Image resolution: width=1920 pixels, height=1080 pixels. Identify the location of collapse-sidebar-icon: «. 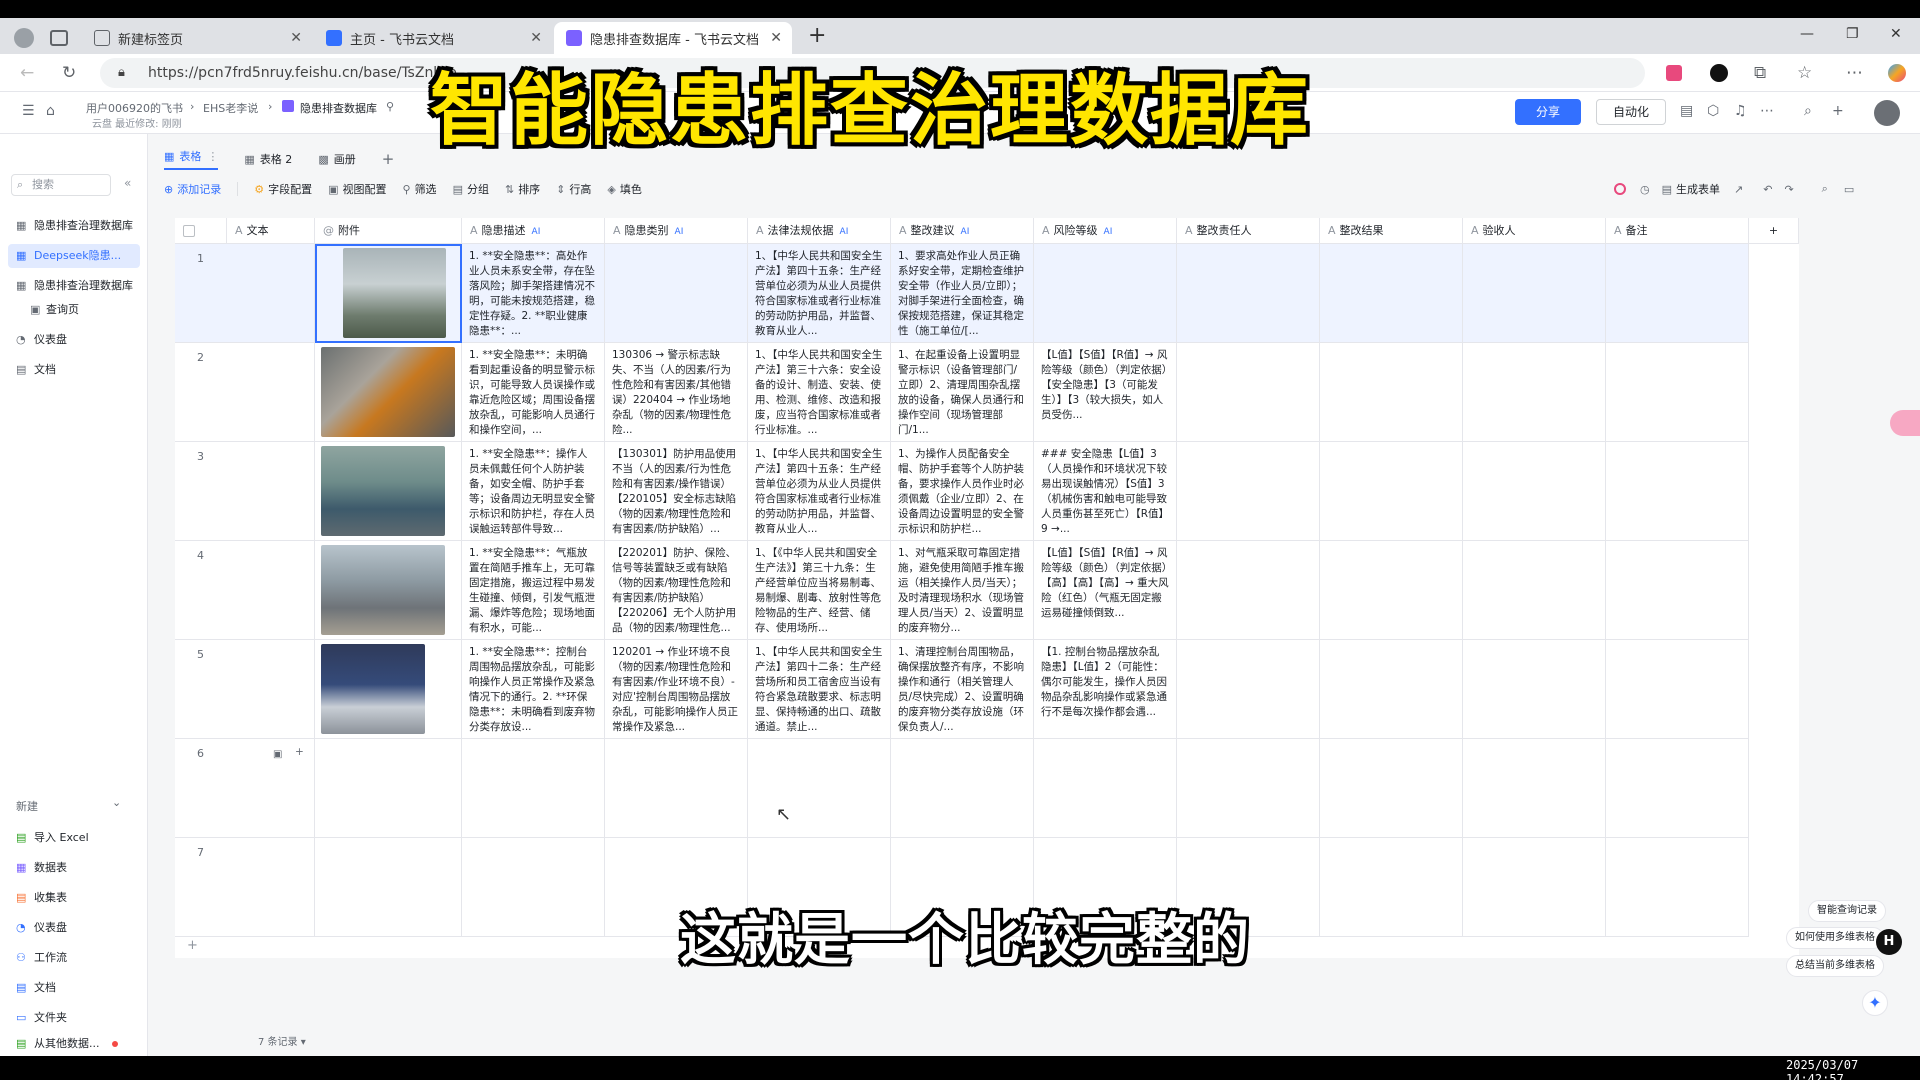
(127, 183).